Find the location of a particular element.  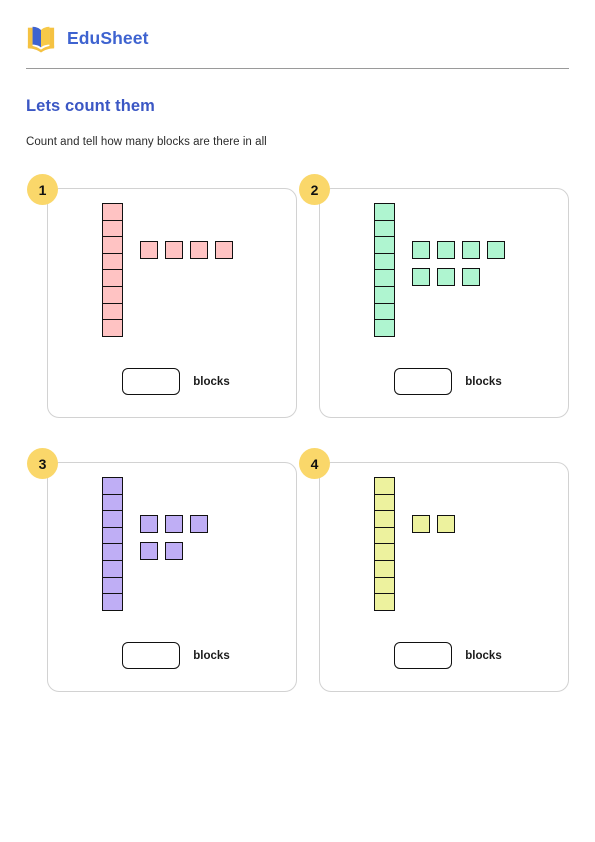

brand-header: EduSheet is located at coordinates (297, 31).